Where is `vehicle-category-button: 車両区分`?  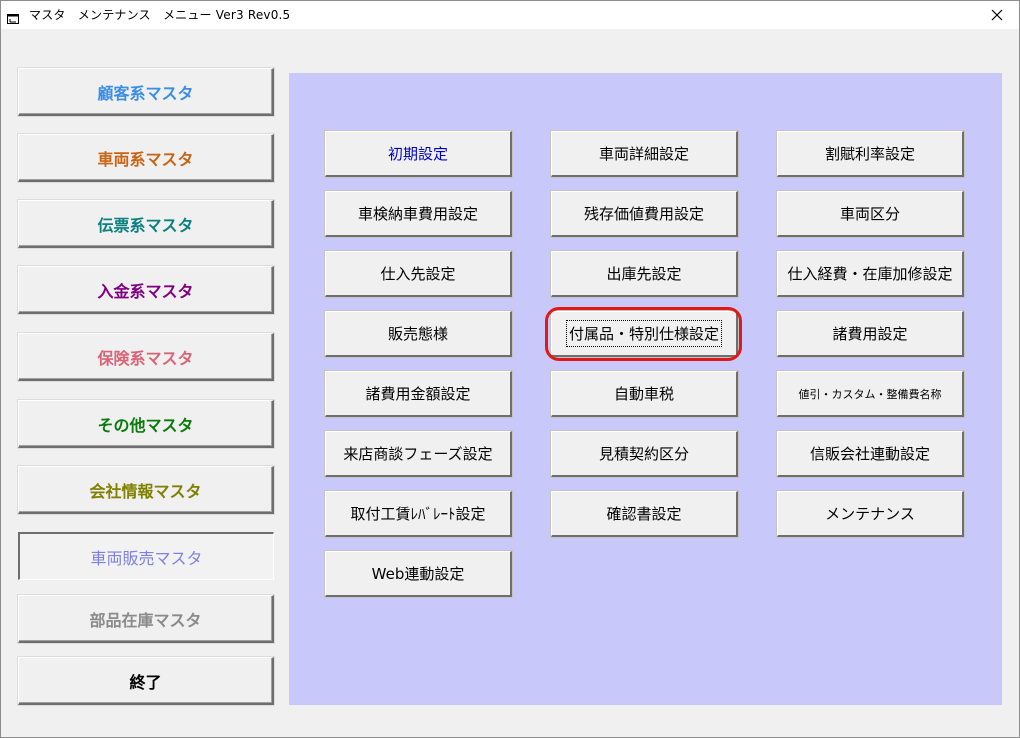
vehicle-category-button: 車両区分 is located at coordinates (870, 214).